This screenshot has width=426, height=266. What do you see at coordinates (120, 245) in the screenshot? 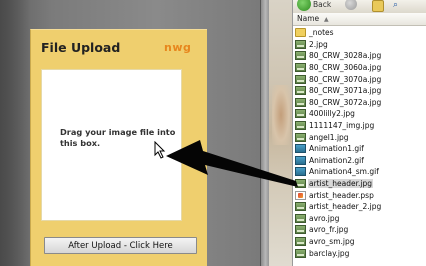
I see `after-upload-button: After Upload - Click Here` at bounding box center [120, 245].